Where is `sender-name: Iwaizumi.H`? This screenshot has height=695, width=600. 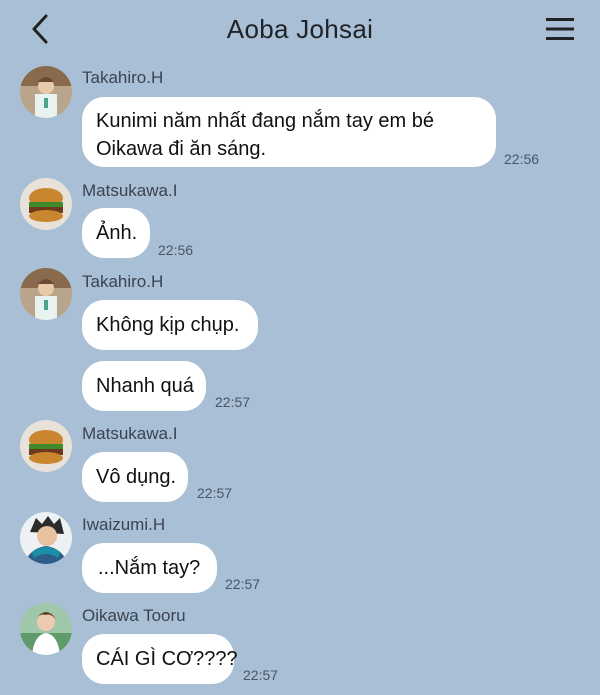 sender-name: Iwaizumi.H is located at coordinates (124, 524).